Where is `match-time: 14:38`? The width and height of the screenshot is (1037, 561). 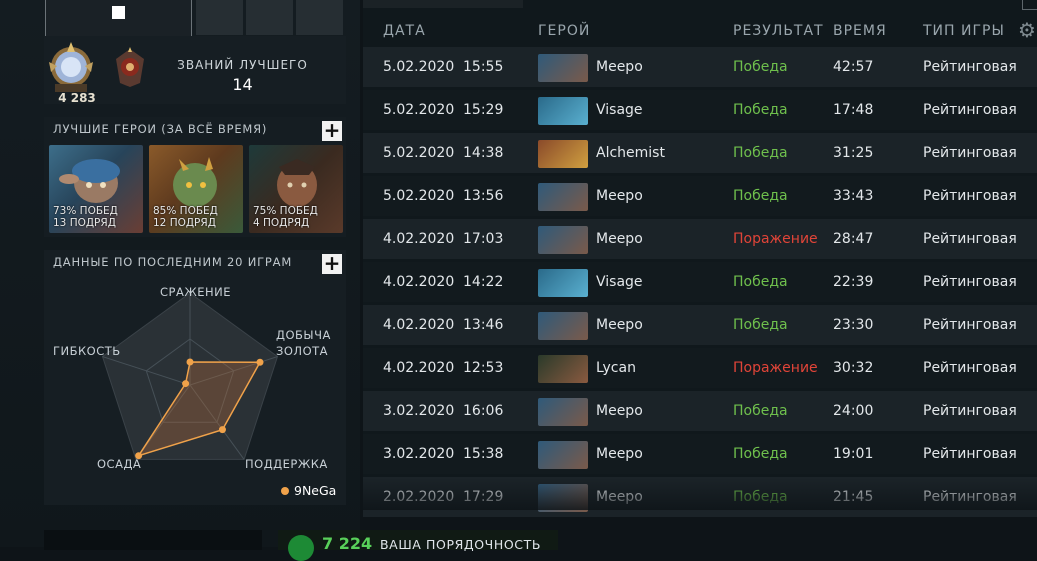
match-time: 14:38 is located at coordinates (483, 153).